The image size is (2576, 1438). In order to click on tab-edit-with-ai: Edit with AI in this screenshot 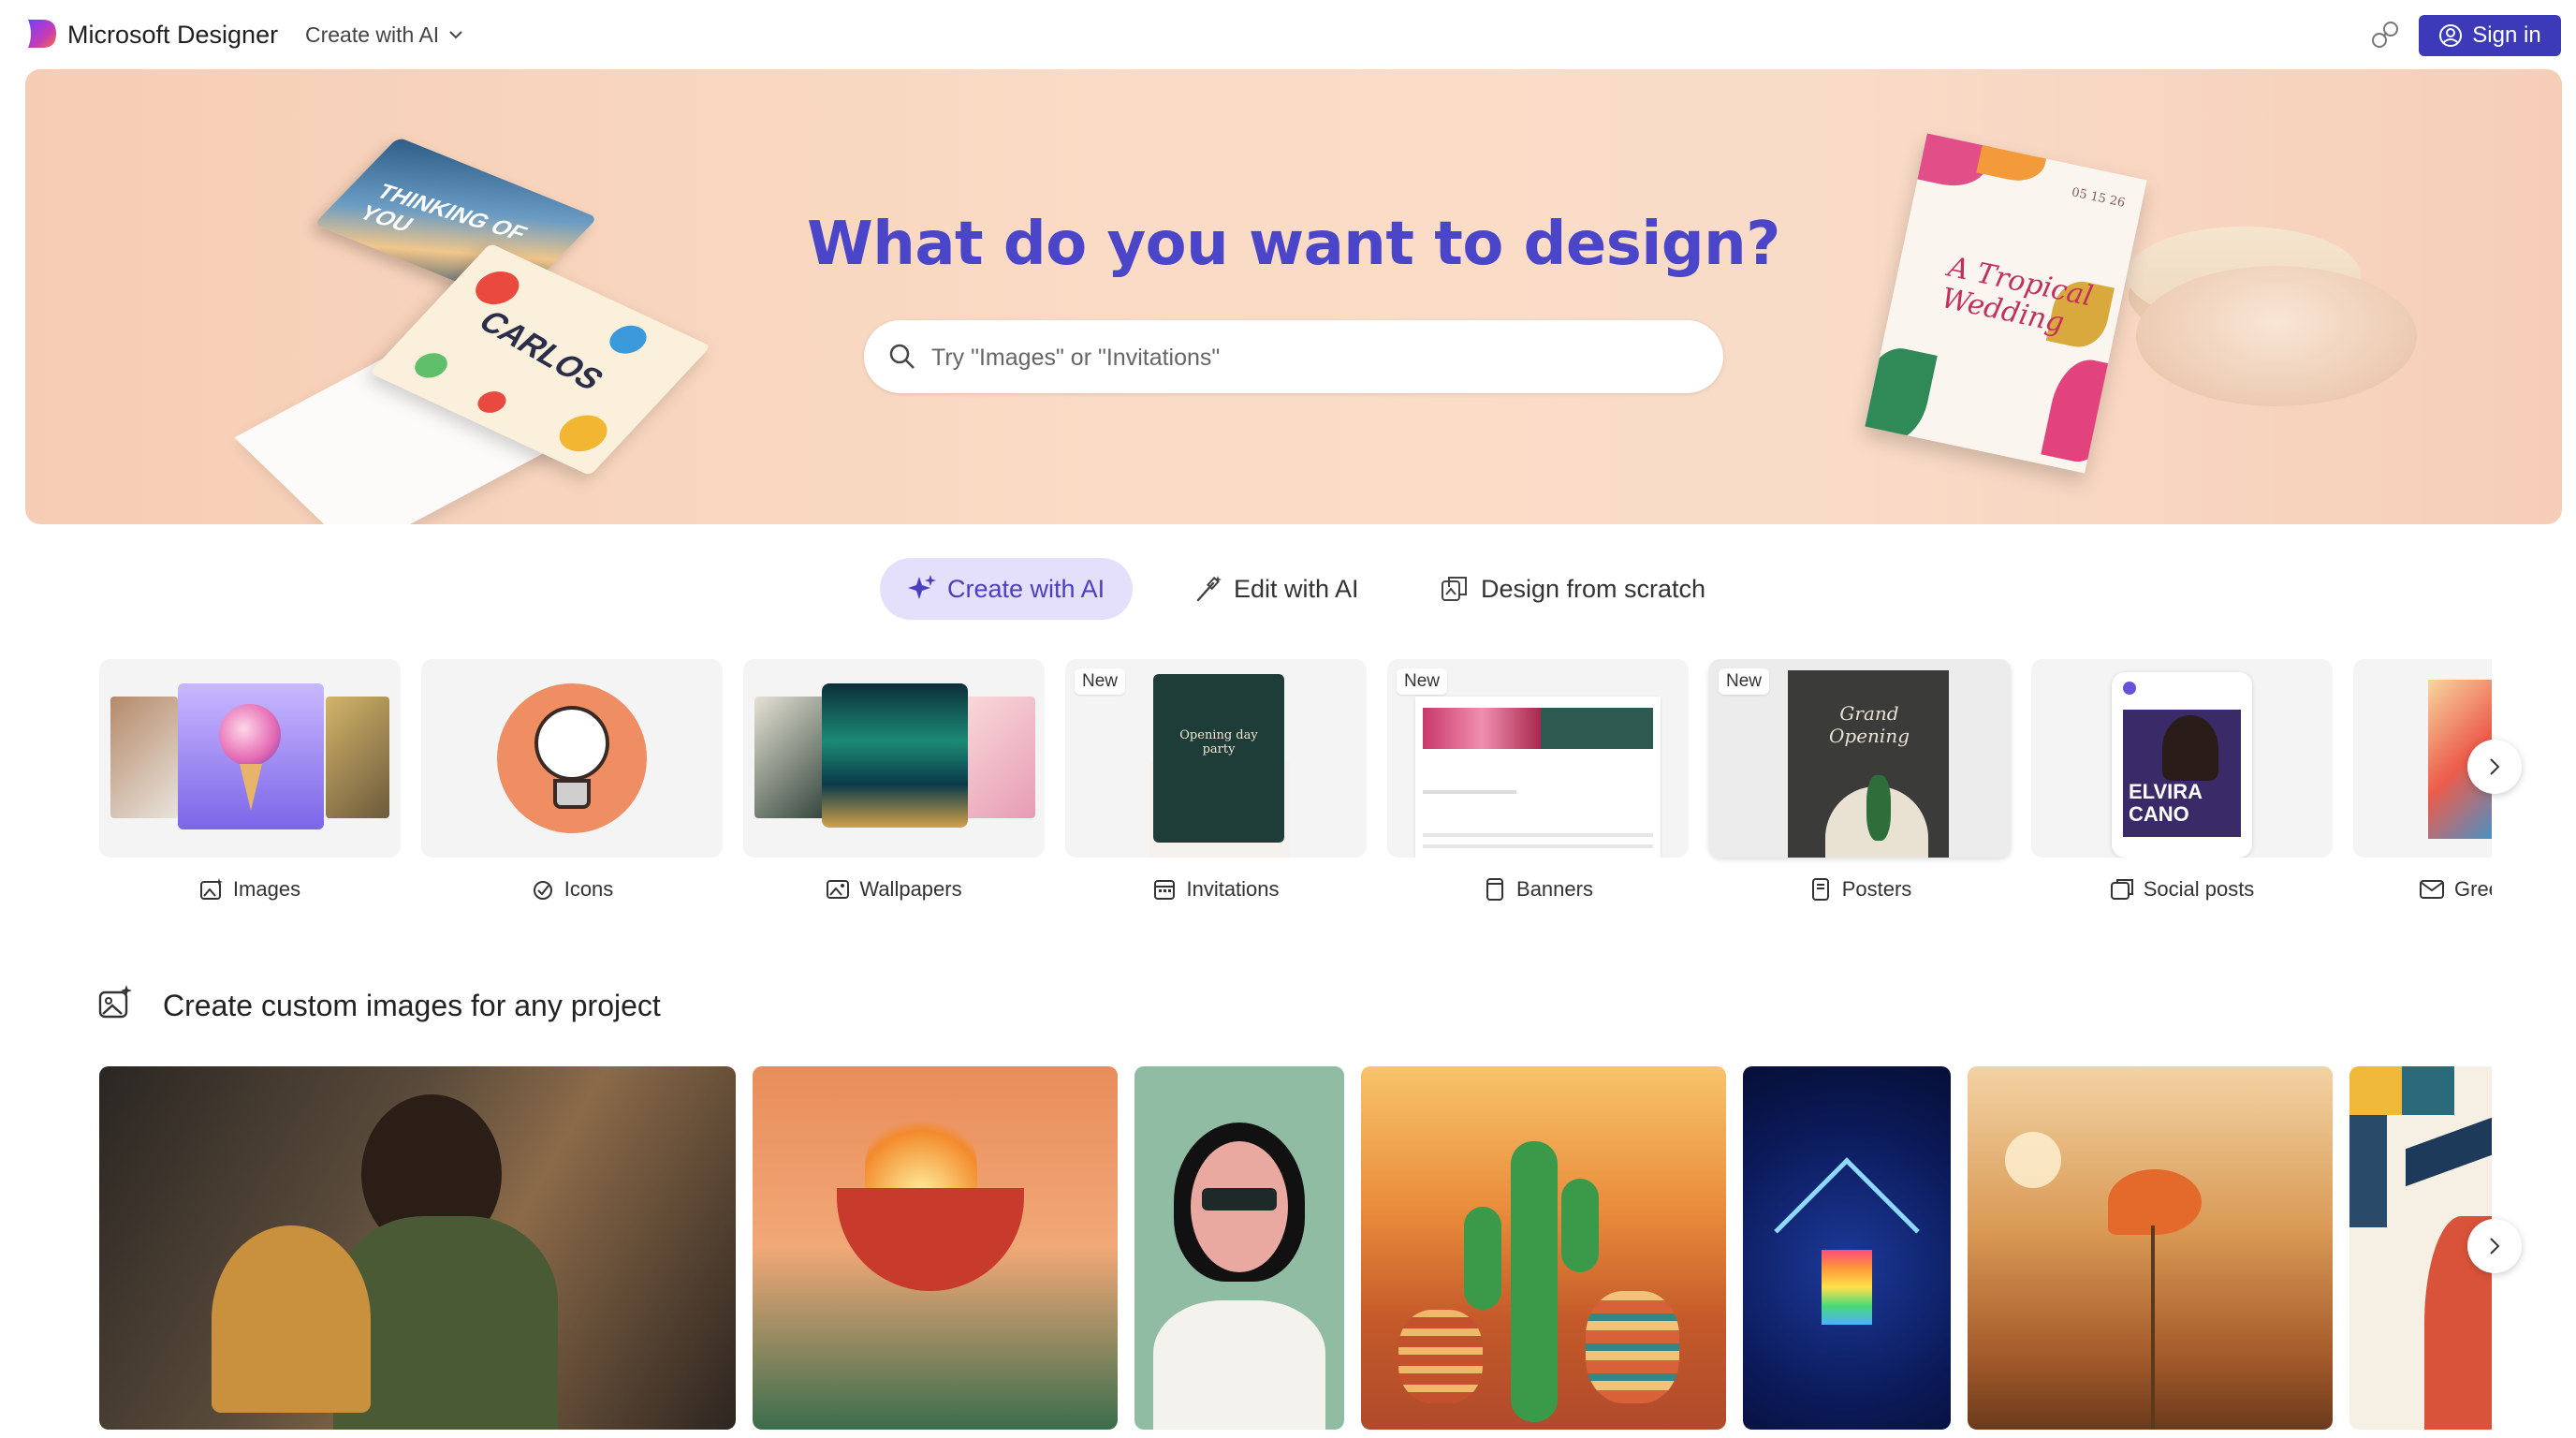, I will do `click(1275, 589)`.